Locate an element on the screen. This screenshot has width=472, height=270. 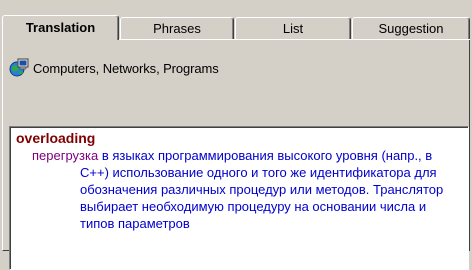
globe-computer-icon is located at coordinates (19, 68).